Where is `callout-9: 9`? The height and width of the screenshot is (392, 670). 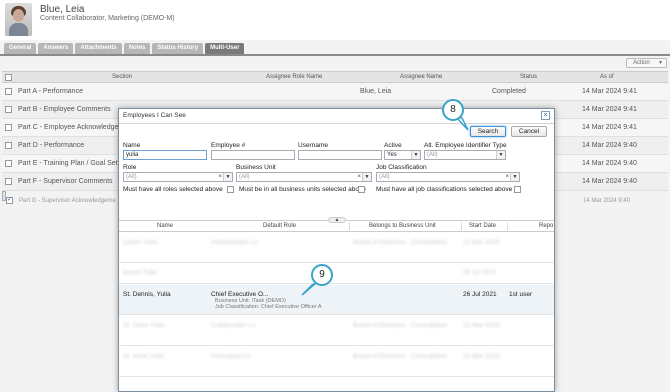 callout-9: 9 is located at coordinates (322, 275).